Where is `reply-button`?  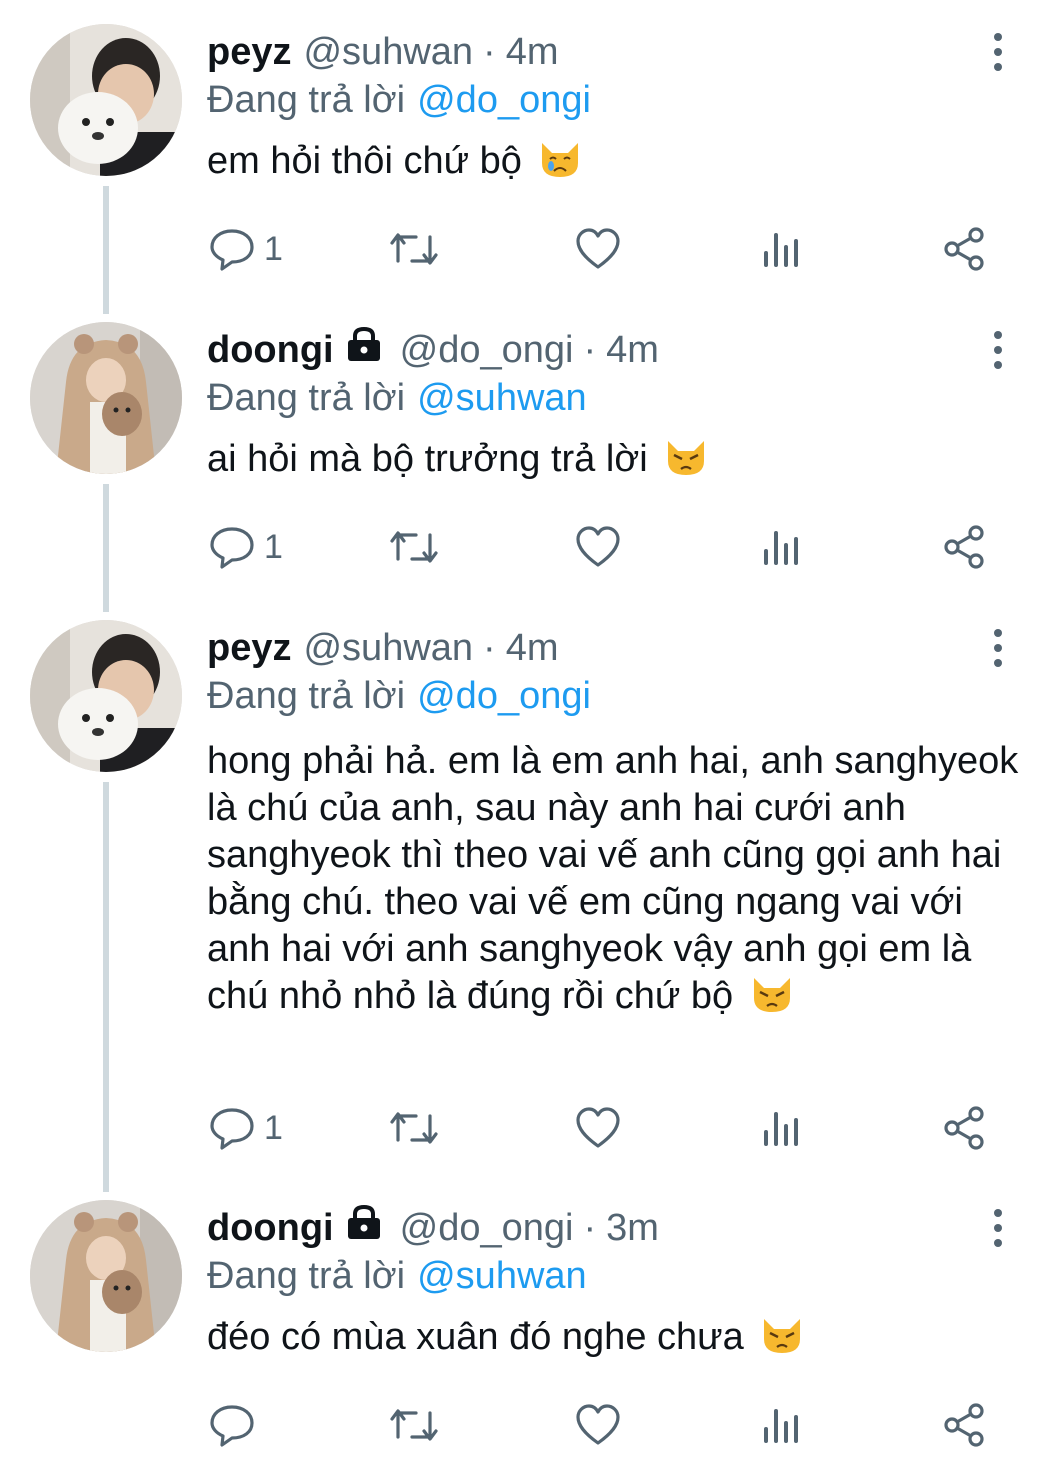 reply-button is located at coordinates (236, 1425).